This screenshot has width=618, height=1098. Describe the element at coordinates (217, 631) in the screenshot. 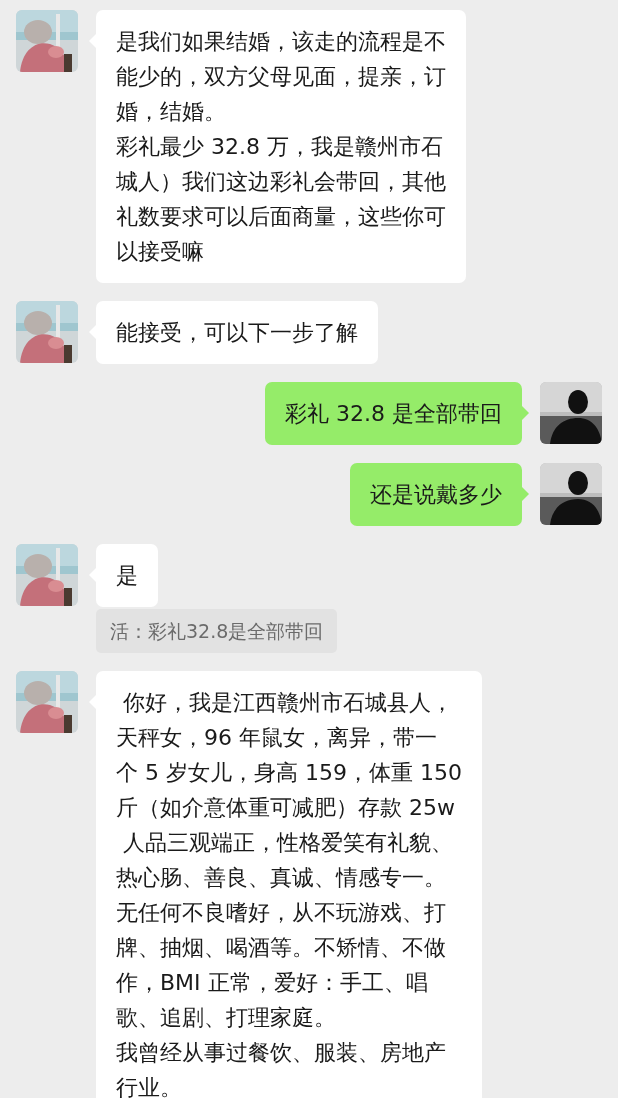

I see `quoted-message: 活：彩礼32.8是全部带回` at that location.